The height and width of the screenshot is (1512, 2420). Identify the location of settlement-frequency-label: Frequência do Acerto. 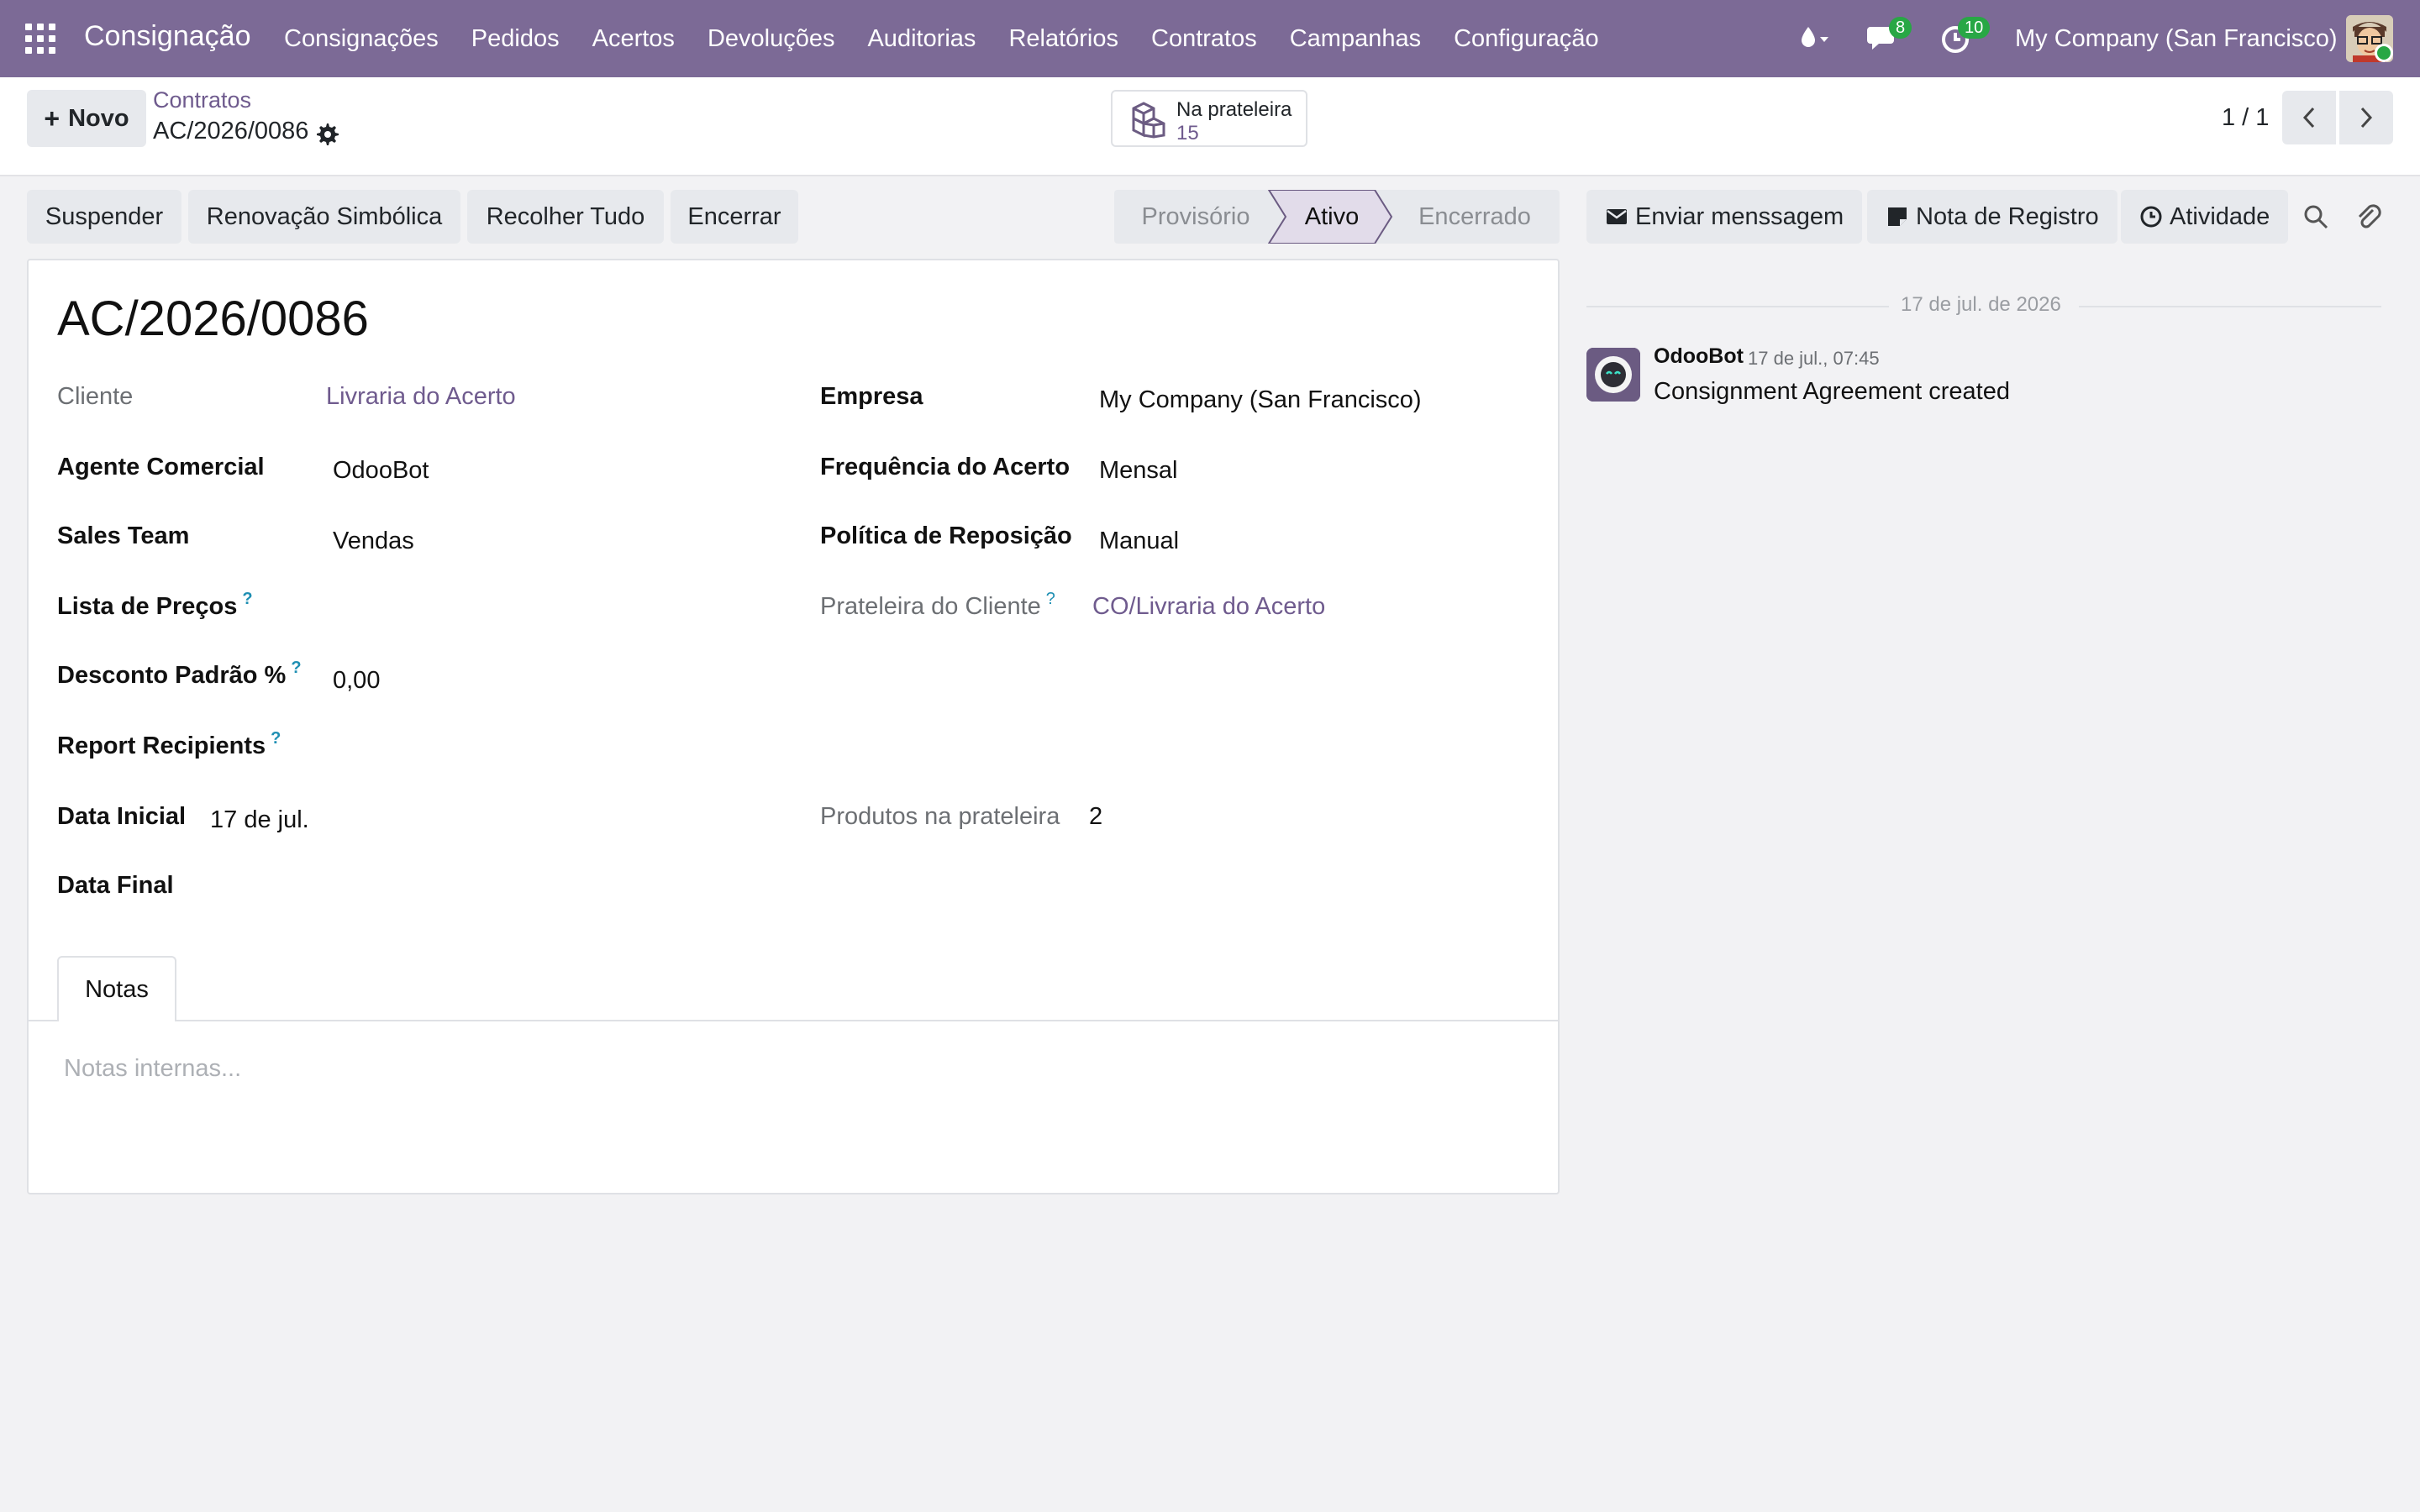
(945, 467).